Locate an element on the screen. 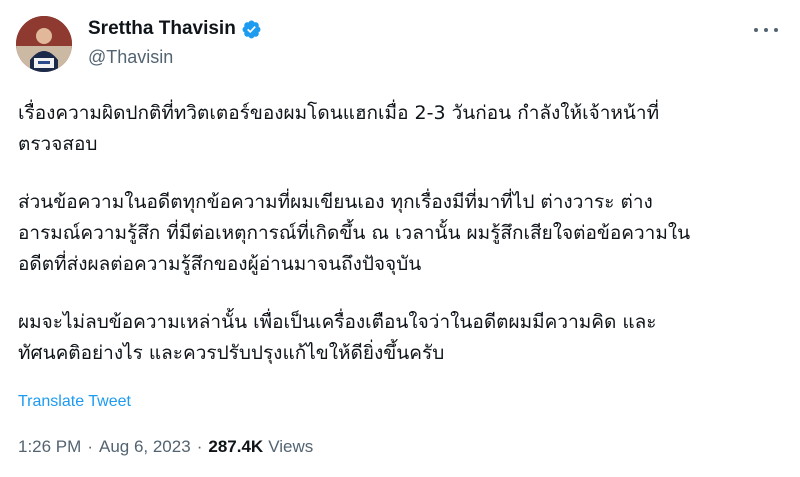  tweet-date: Aug 6, 2023 is located at coordinates (145, 447).